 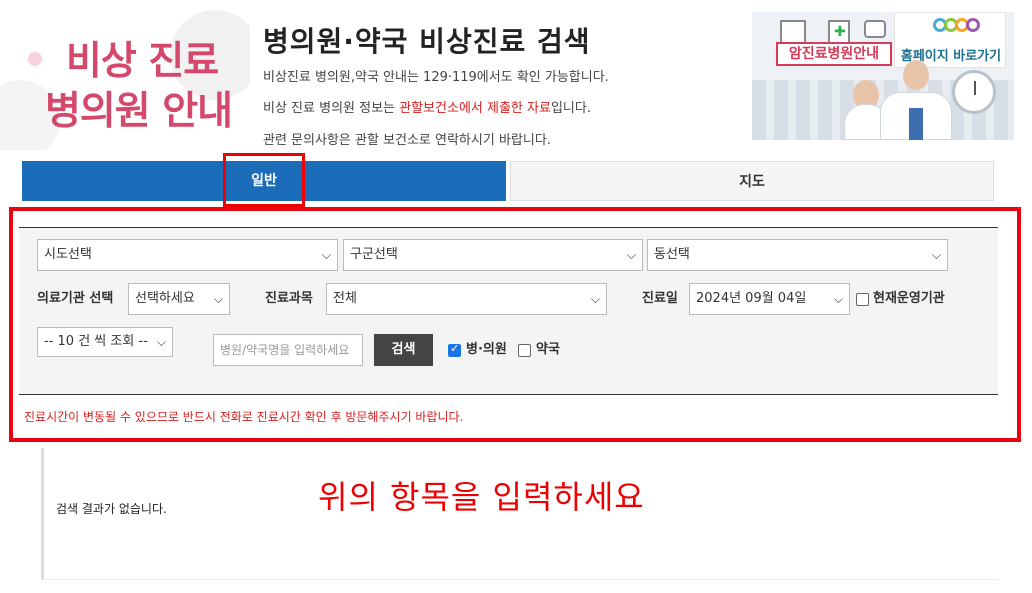 What do you see at coordinates (142, 61) in the screenshot?
I see `logo-text-line1: 비상 진료` at bounding box center [142, 61].